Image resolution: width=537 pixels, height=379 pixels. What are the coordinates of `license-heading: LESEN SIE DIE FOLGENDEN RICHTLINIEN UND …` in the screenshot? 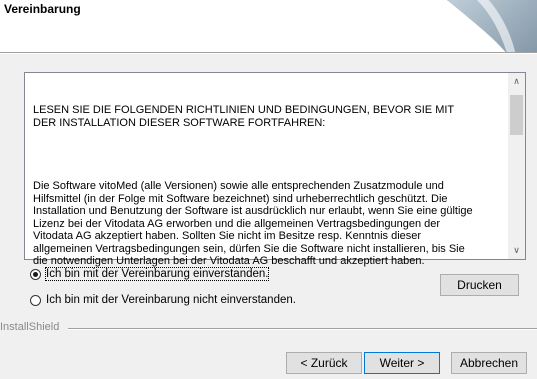 It's located at (244, 116).